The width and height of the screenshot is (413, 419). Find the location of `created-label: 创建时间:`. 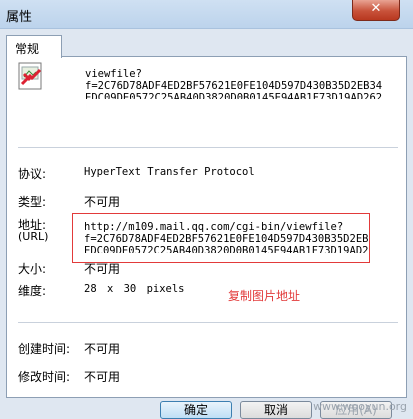

created-label: 创建时间: is located at coordinates (44, 349).